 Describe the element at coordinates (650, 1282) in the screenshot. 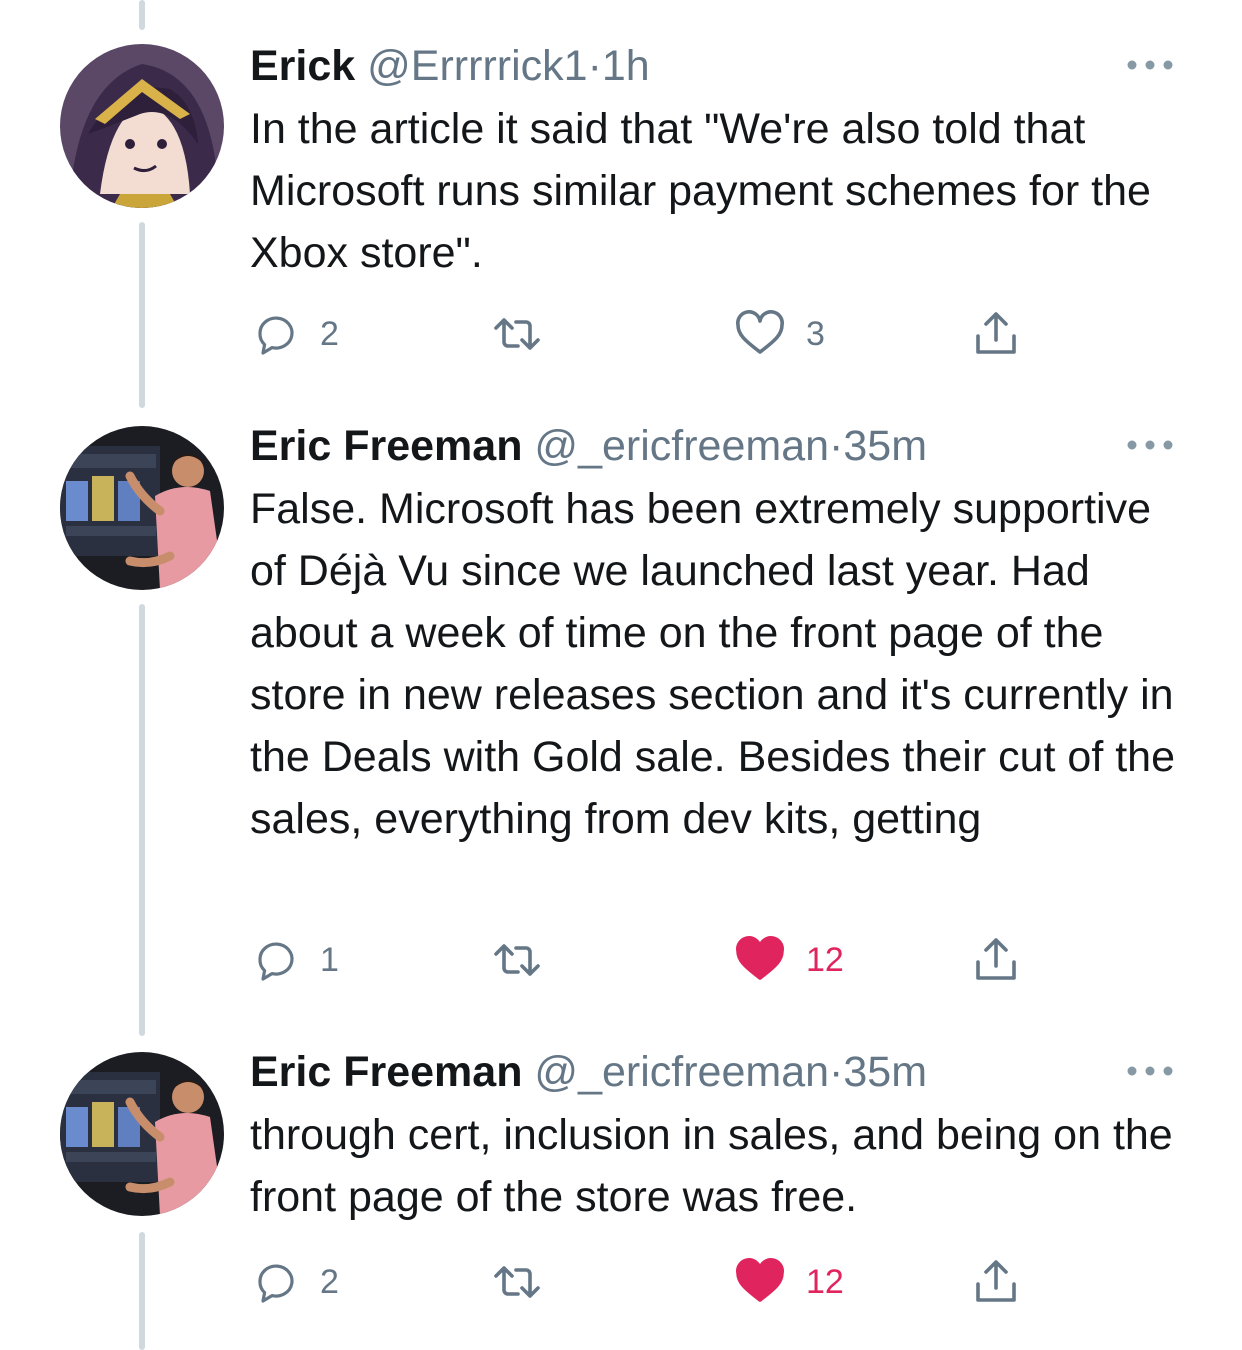

I see `tweet-actions: 2 12` at that location.